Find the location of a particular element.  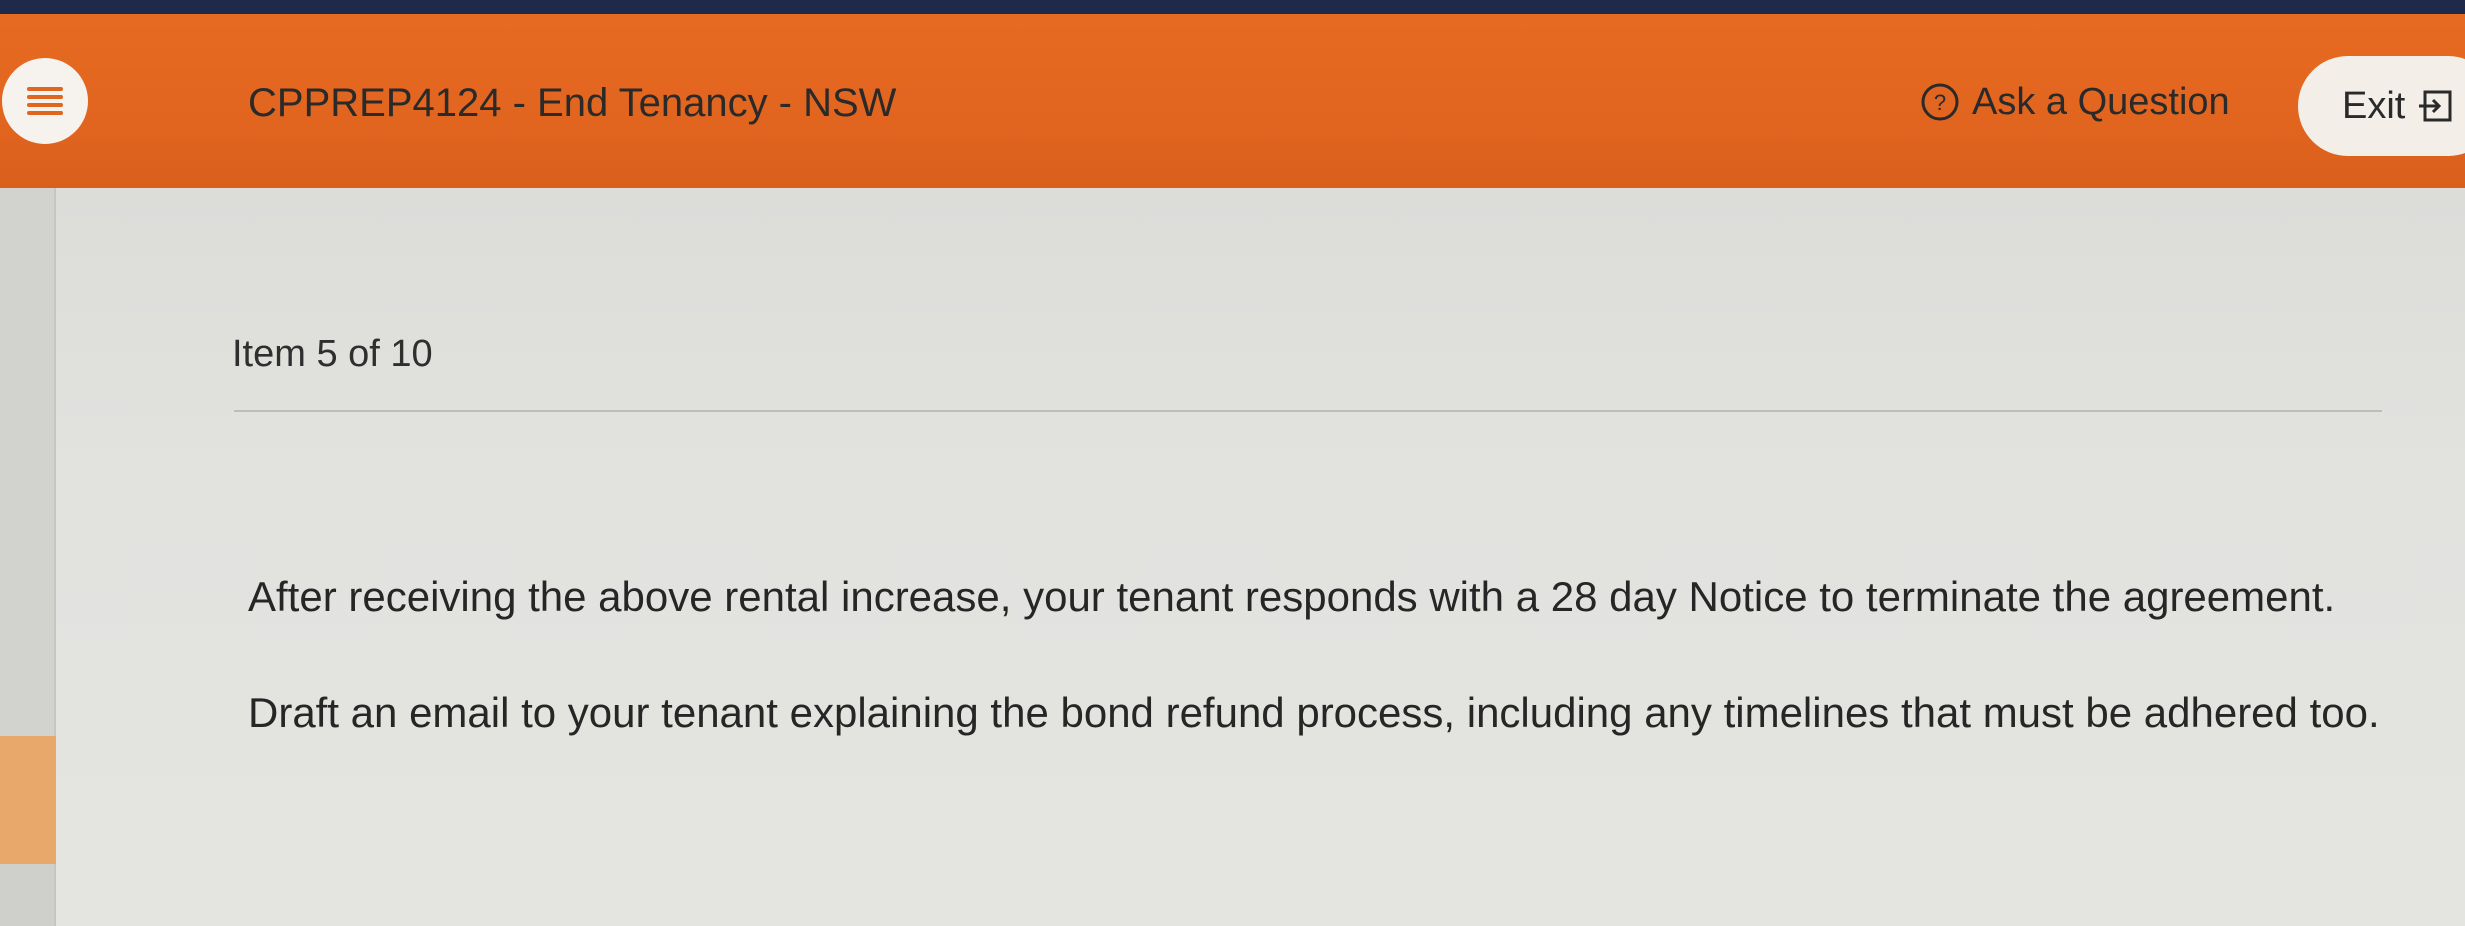

window-top-edge is located at coordinates (1232, 7).